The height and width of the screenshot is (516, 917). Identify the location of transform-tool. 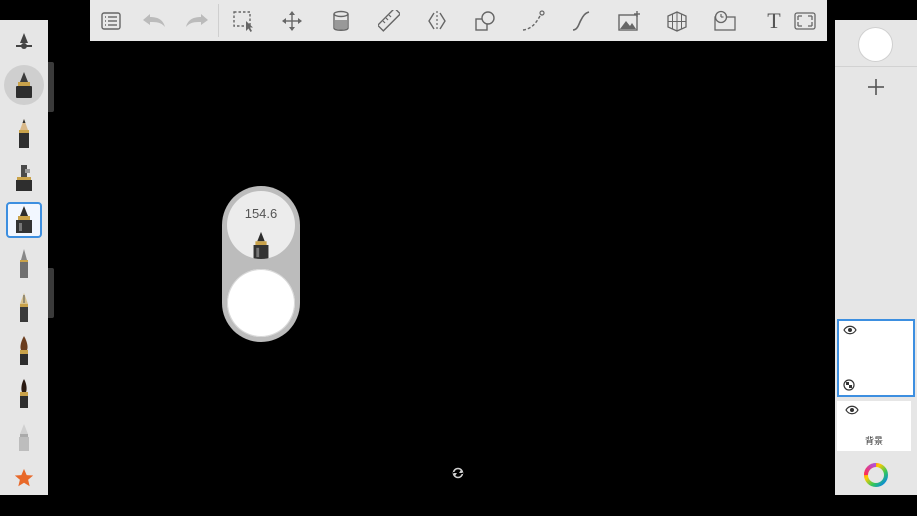
(292, 21).